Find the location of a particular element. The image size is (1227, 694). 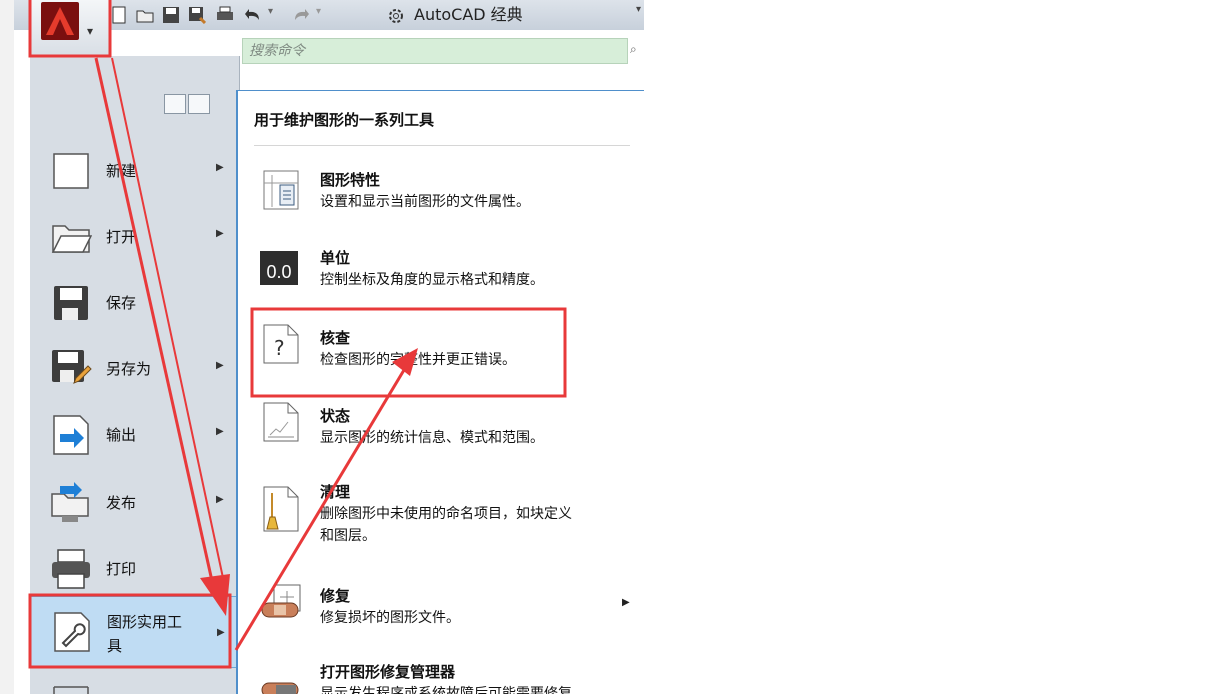

printer-icon is located at coordinates (71, 569).